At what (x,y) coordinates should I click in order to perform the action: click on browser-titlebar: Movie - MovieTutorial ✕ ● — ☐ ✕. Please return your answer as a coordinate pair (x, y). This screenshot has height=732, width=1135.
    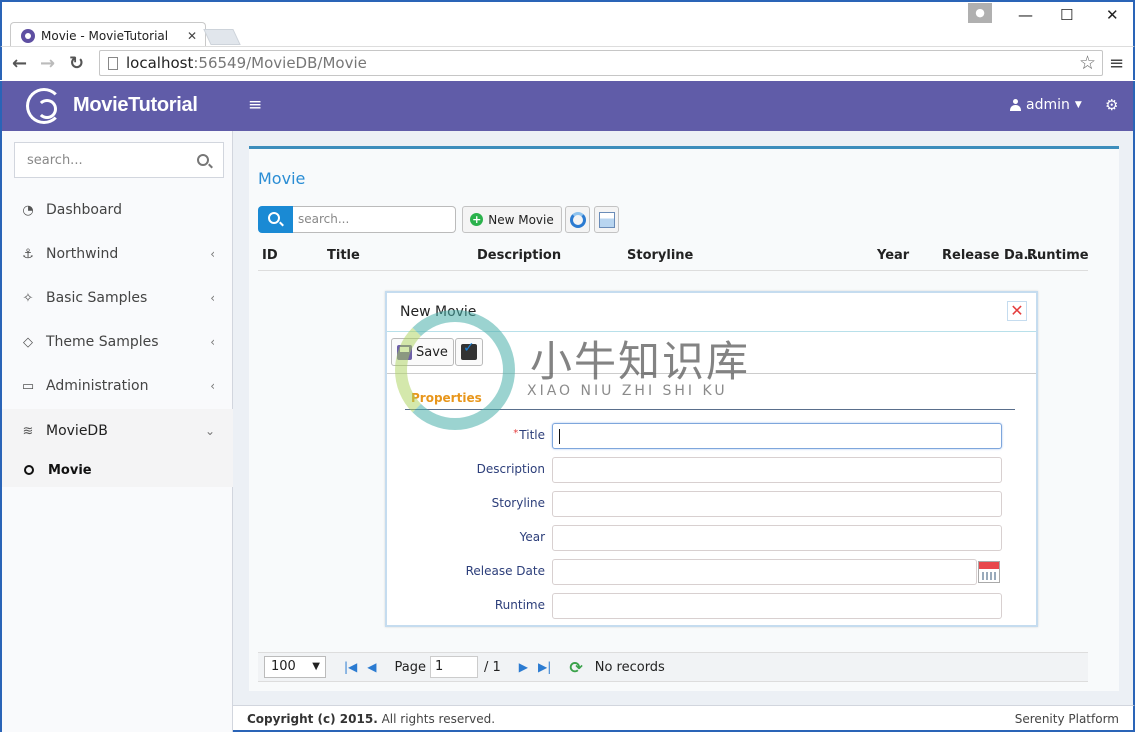
    Looking at the image, I should click on (567, 24).